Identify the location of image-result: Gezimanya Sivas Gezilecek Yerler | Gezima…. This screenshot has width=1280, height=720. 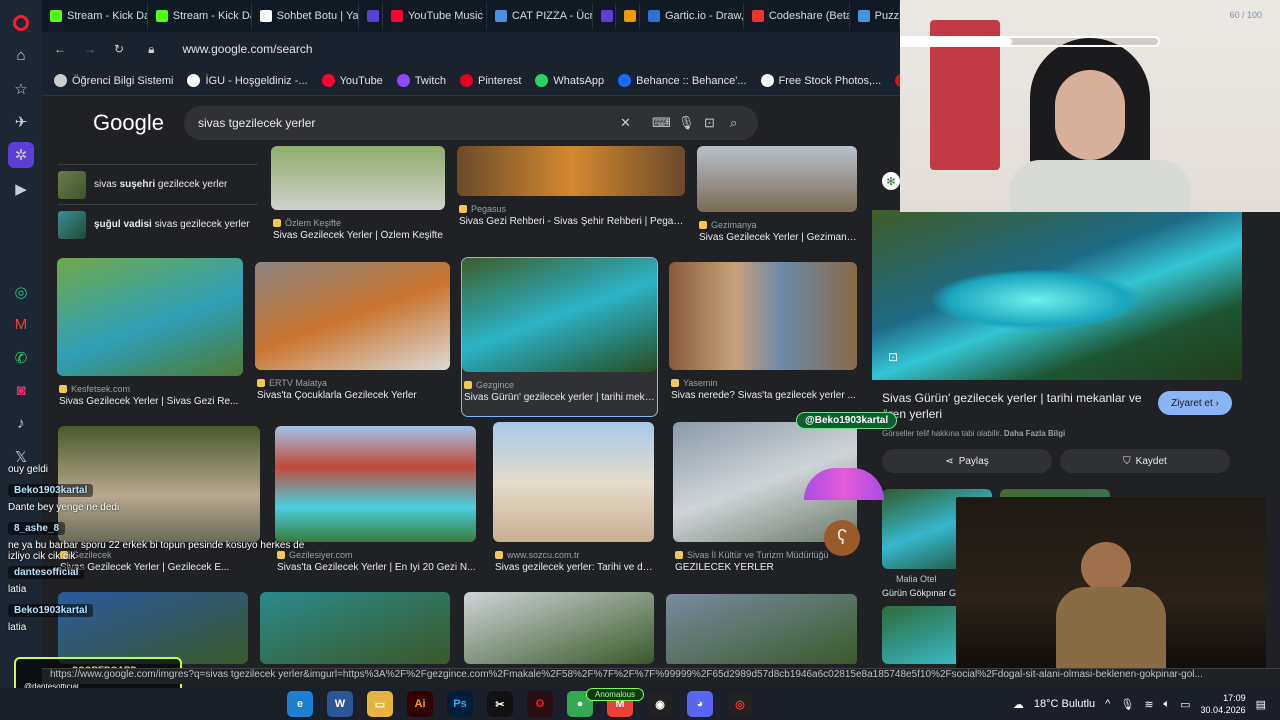
(777, 201).